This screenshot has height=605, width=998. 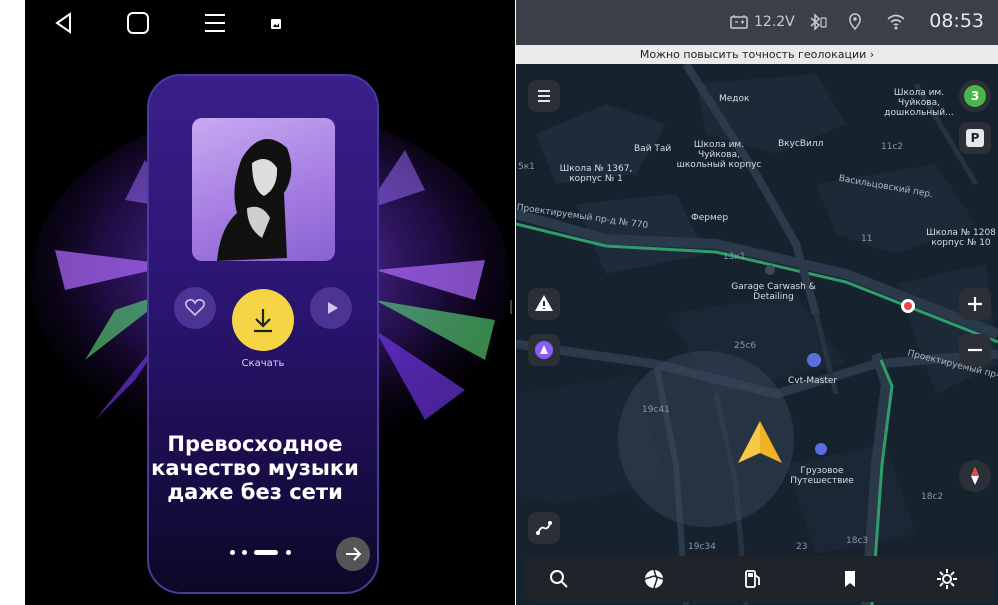 What do you see at coordinates (719, 155) in the screenshot?
I see `map-poi-label: Школа им. Чуйкова, школьный корпус` at bounding box center [719, 155].